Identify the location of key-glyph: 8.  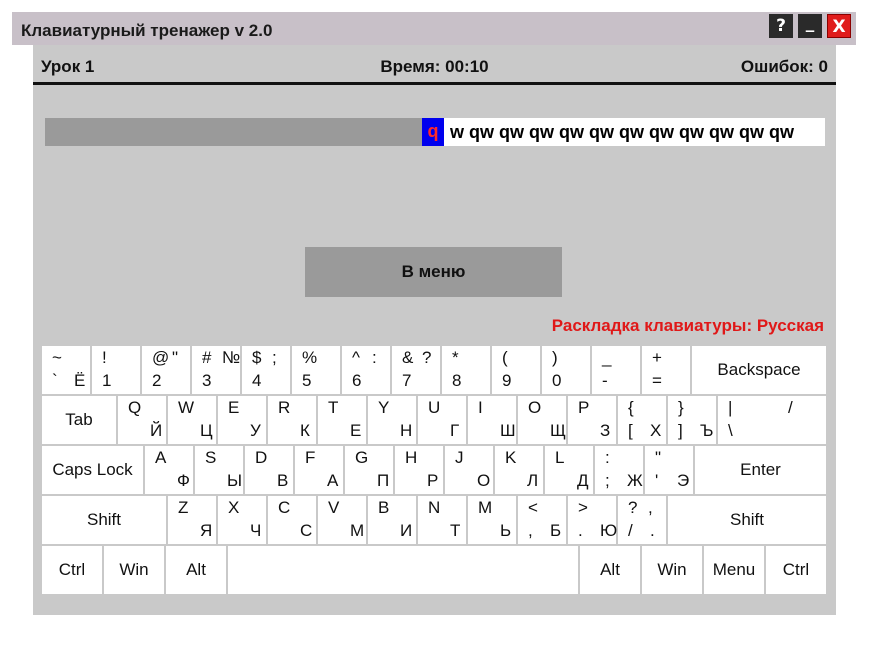
(457, 380).